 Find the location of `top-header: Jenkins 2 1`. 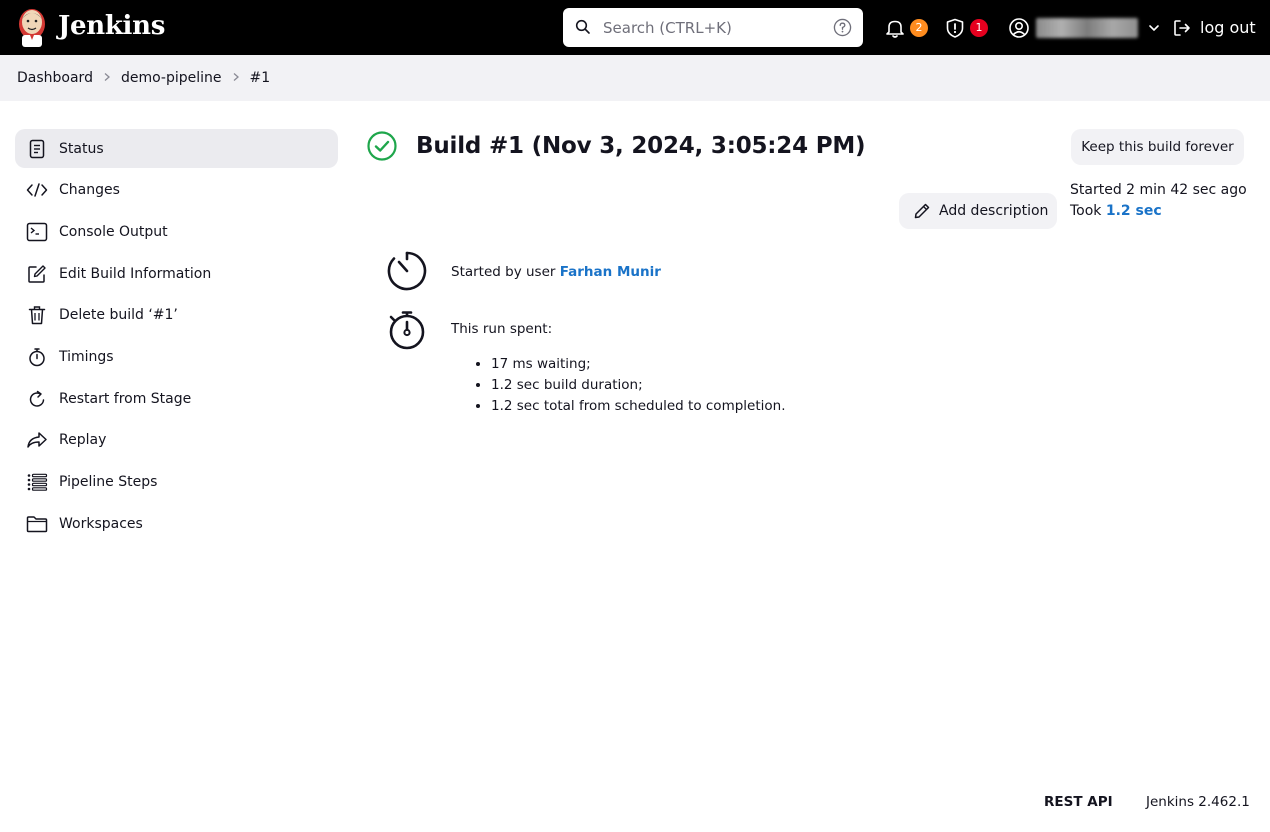

top-header: Jenkins 2 1 is located at coordinates (635, 27).